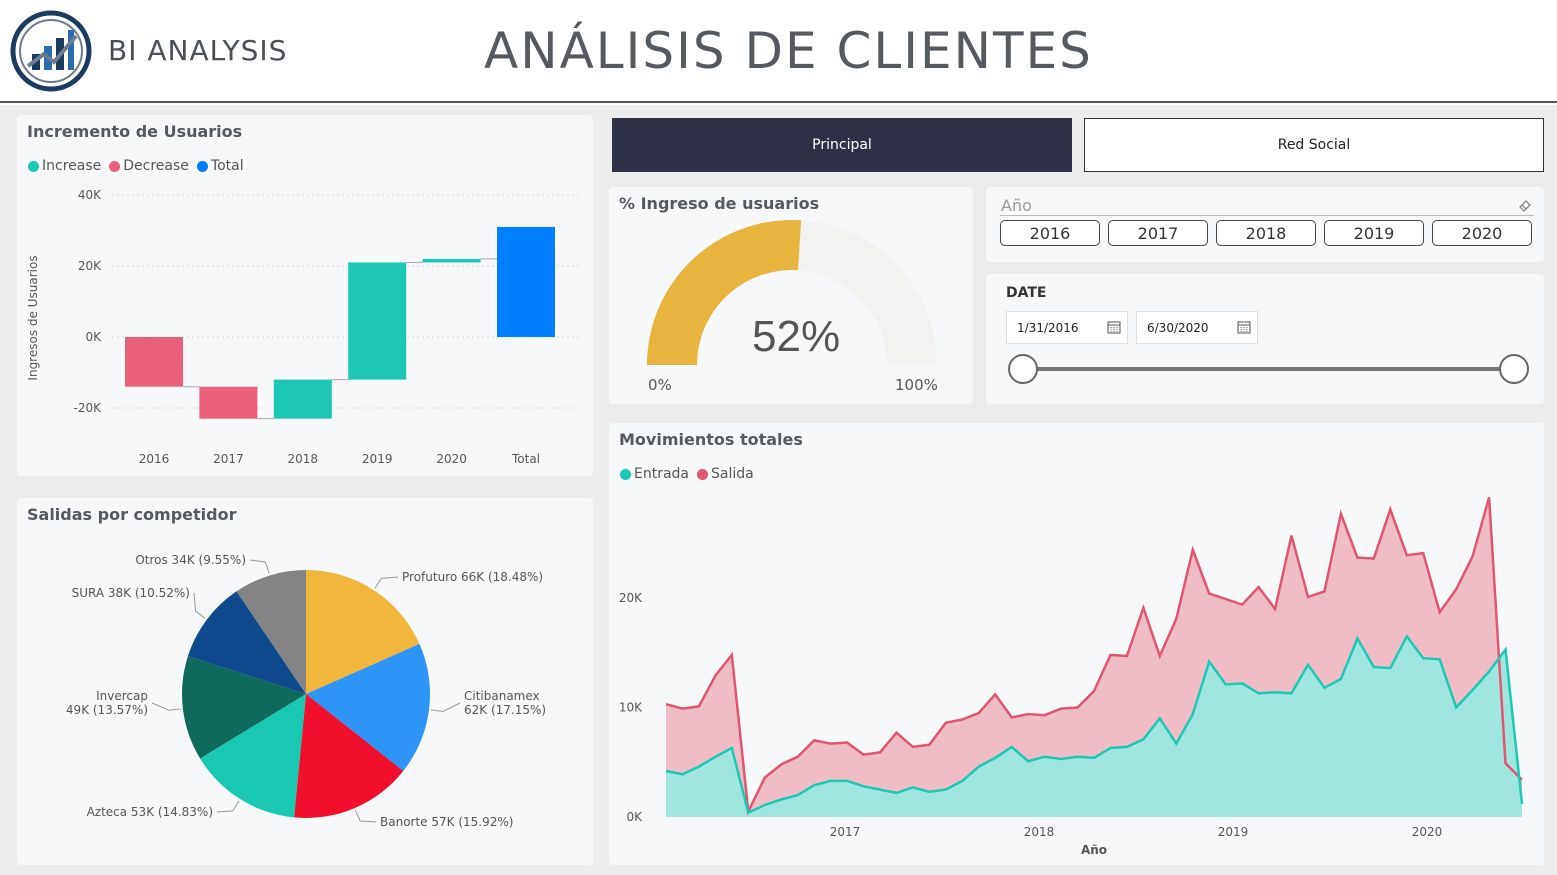  Describe the element at coordinates (451, 260) in the screenshot. I see `waterfall-bar-2020` at that location.